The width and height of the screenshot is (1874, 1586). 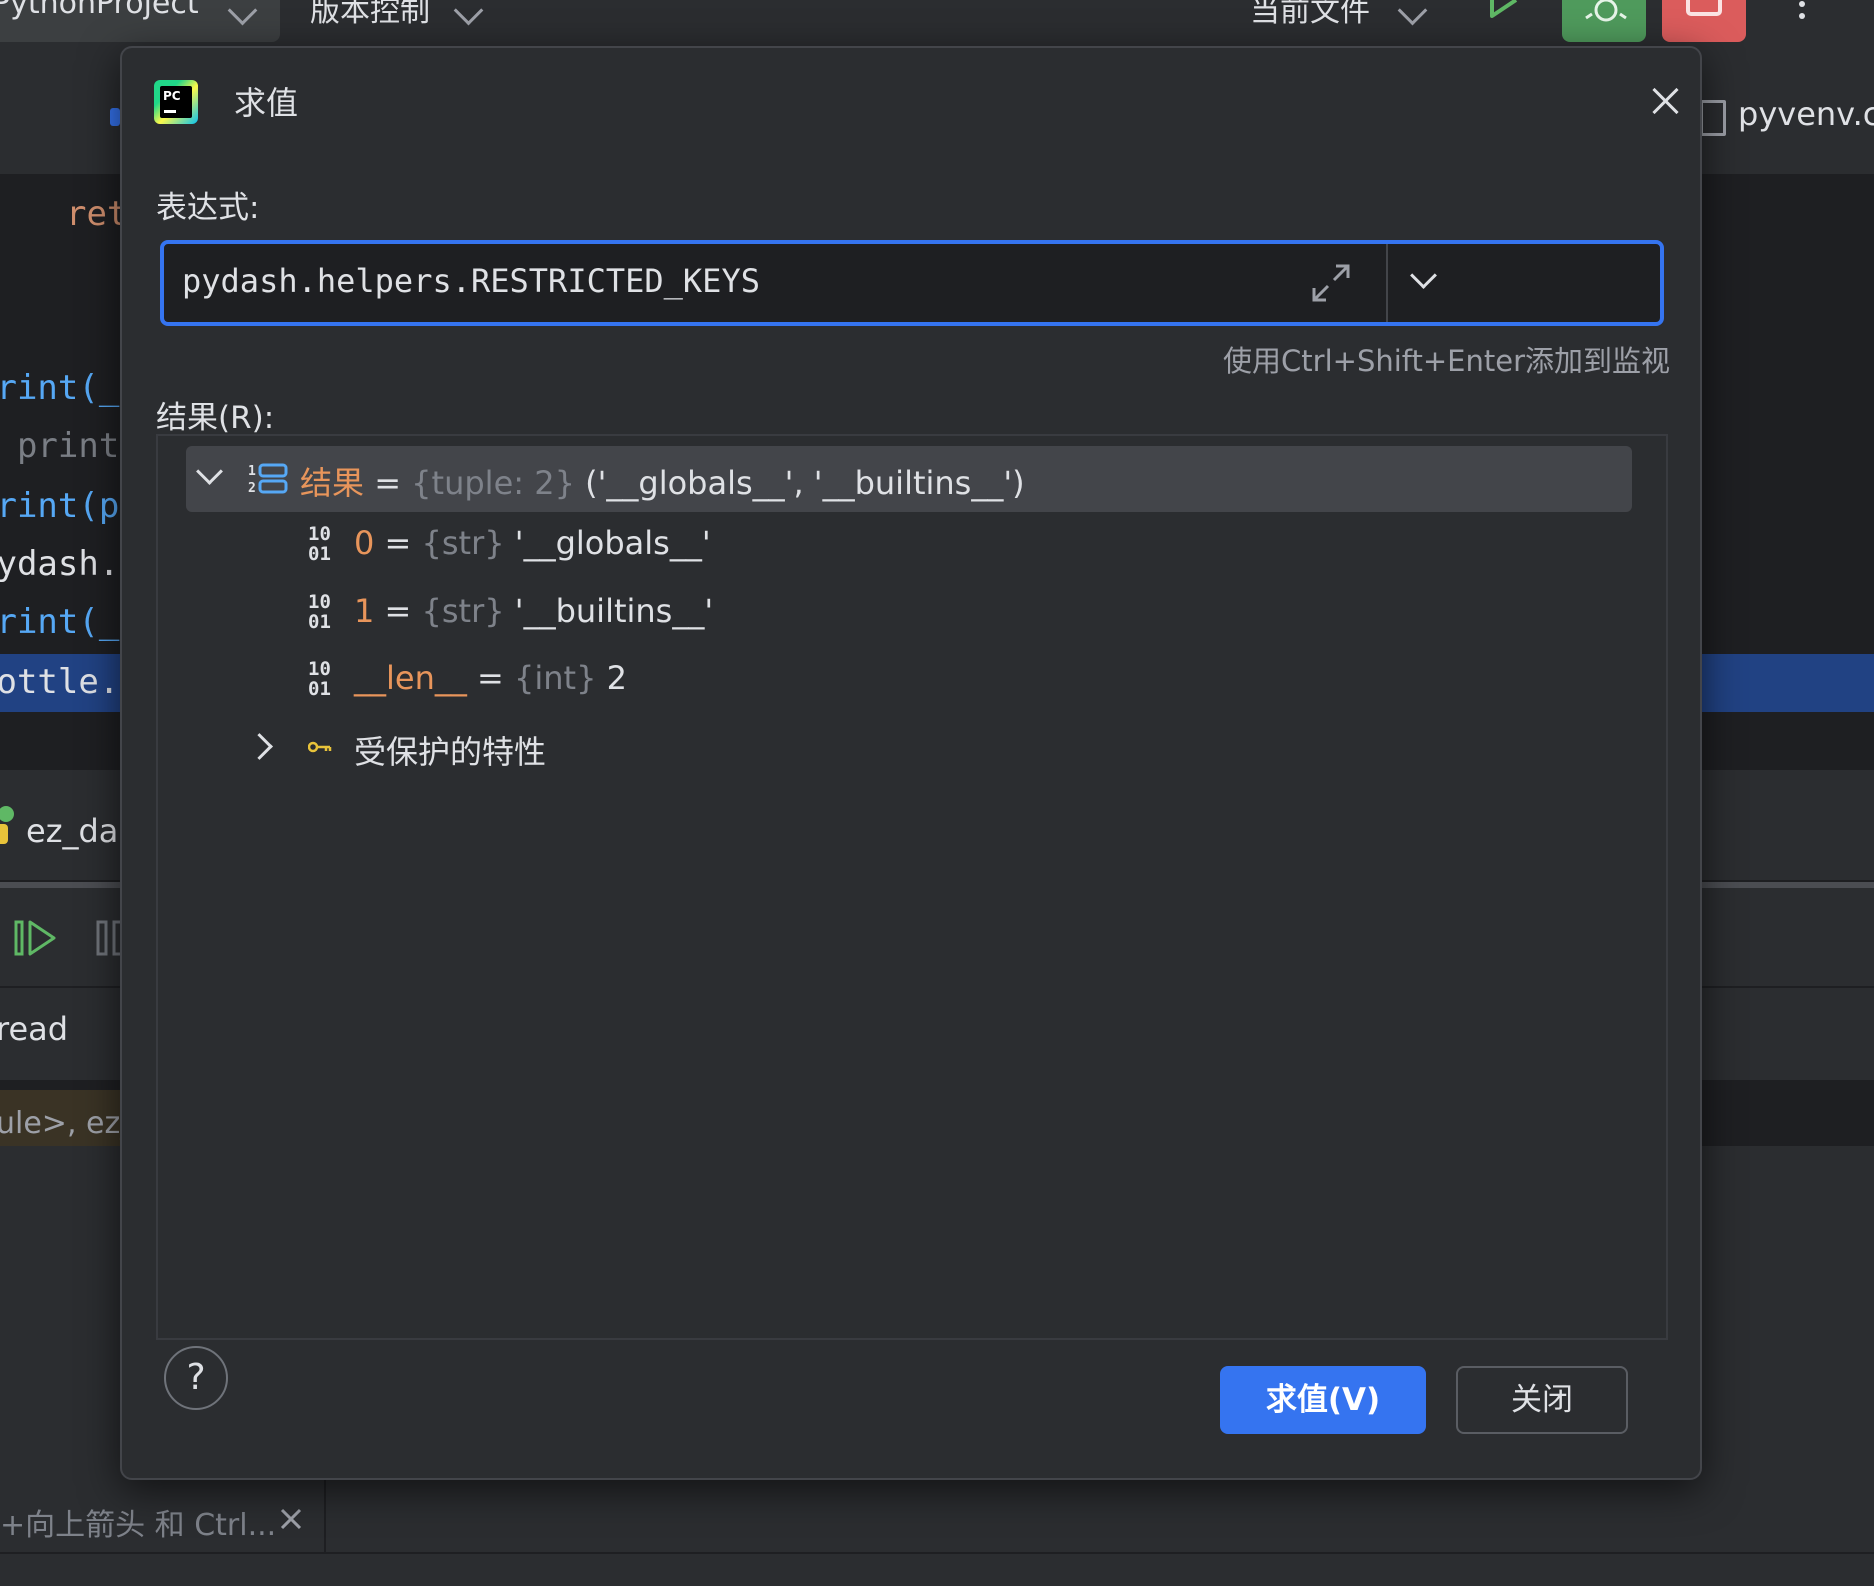 What do you see at coordinates (60, 564) in the screenshot?
I see `code-line: pydash.` at bounding box center [60, 564].